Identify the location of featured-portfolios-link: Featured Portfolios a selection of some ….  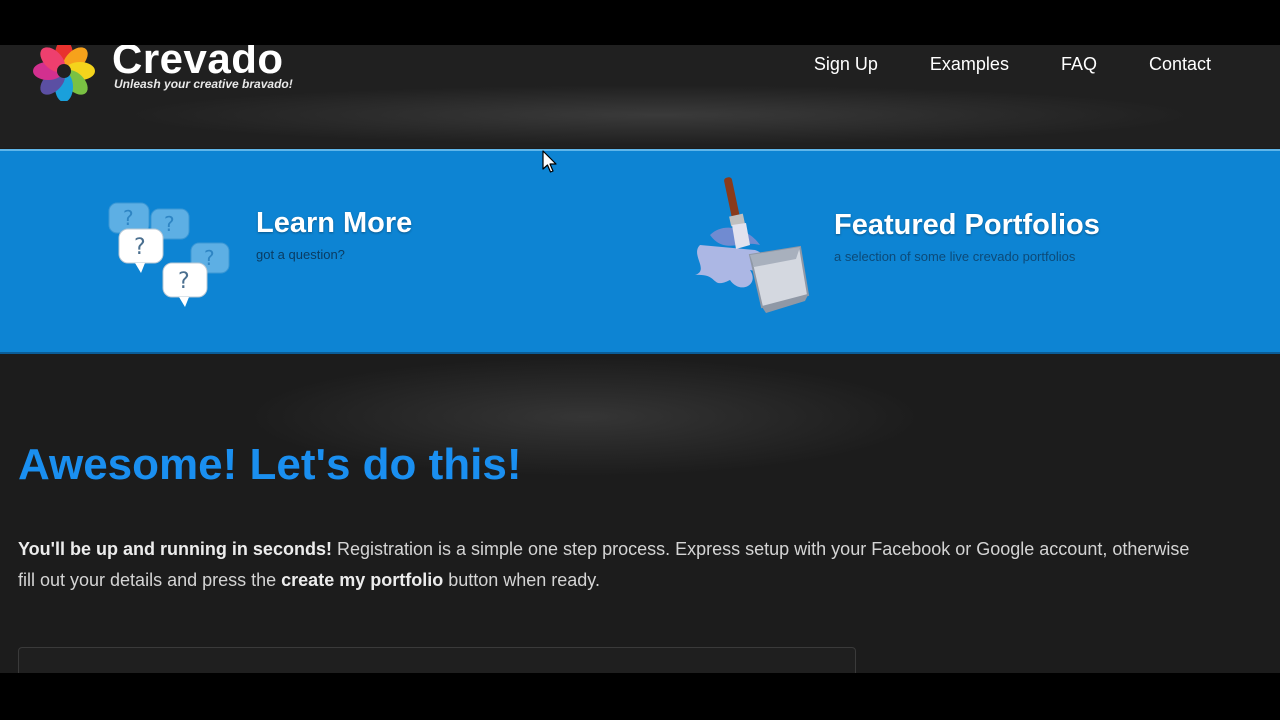
(940, 247).